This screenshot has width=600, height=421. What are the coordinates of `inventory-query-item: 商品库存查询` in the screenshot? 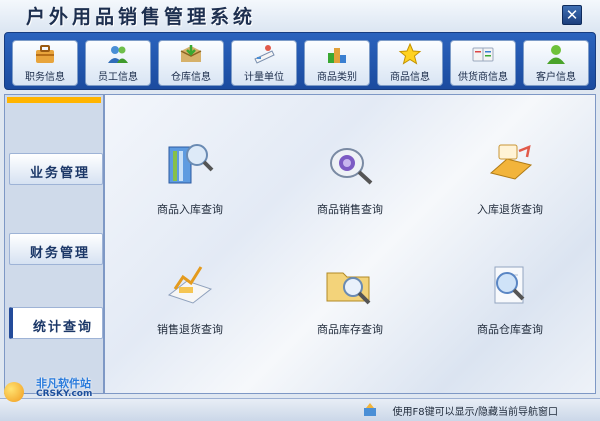 It's located at (350, 304).